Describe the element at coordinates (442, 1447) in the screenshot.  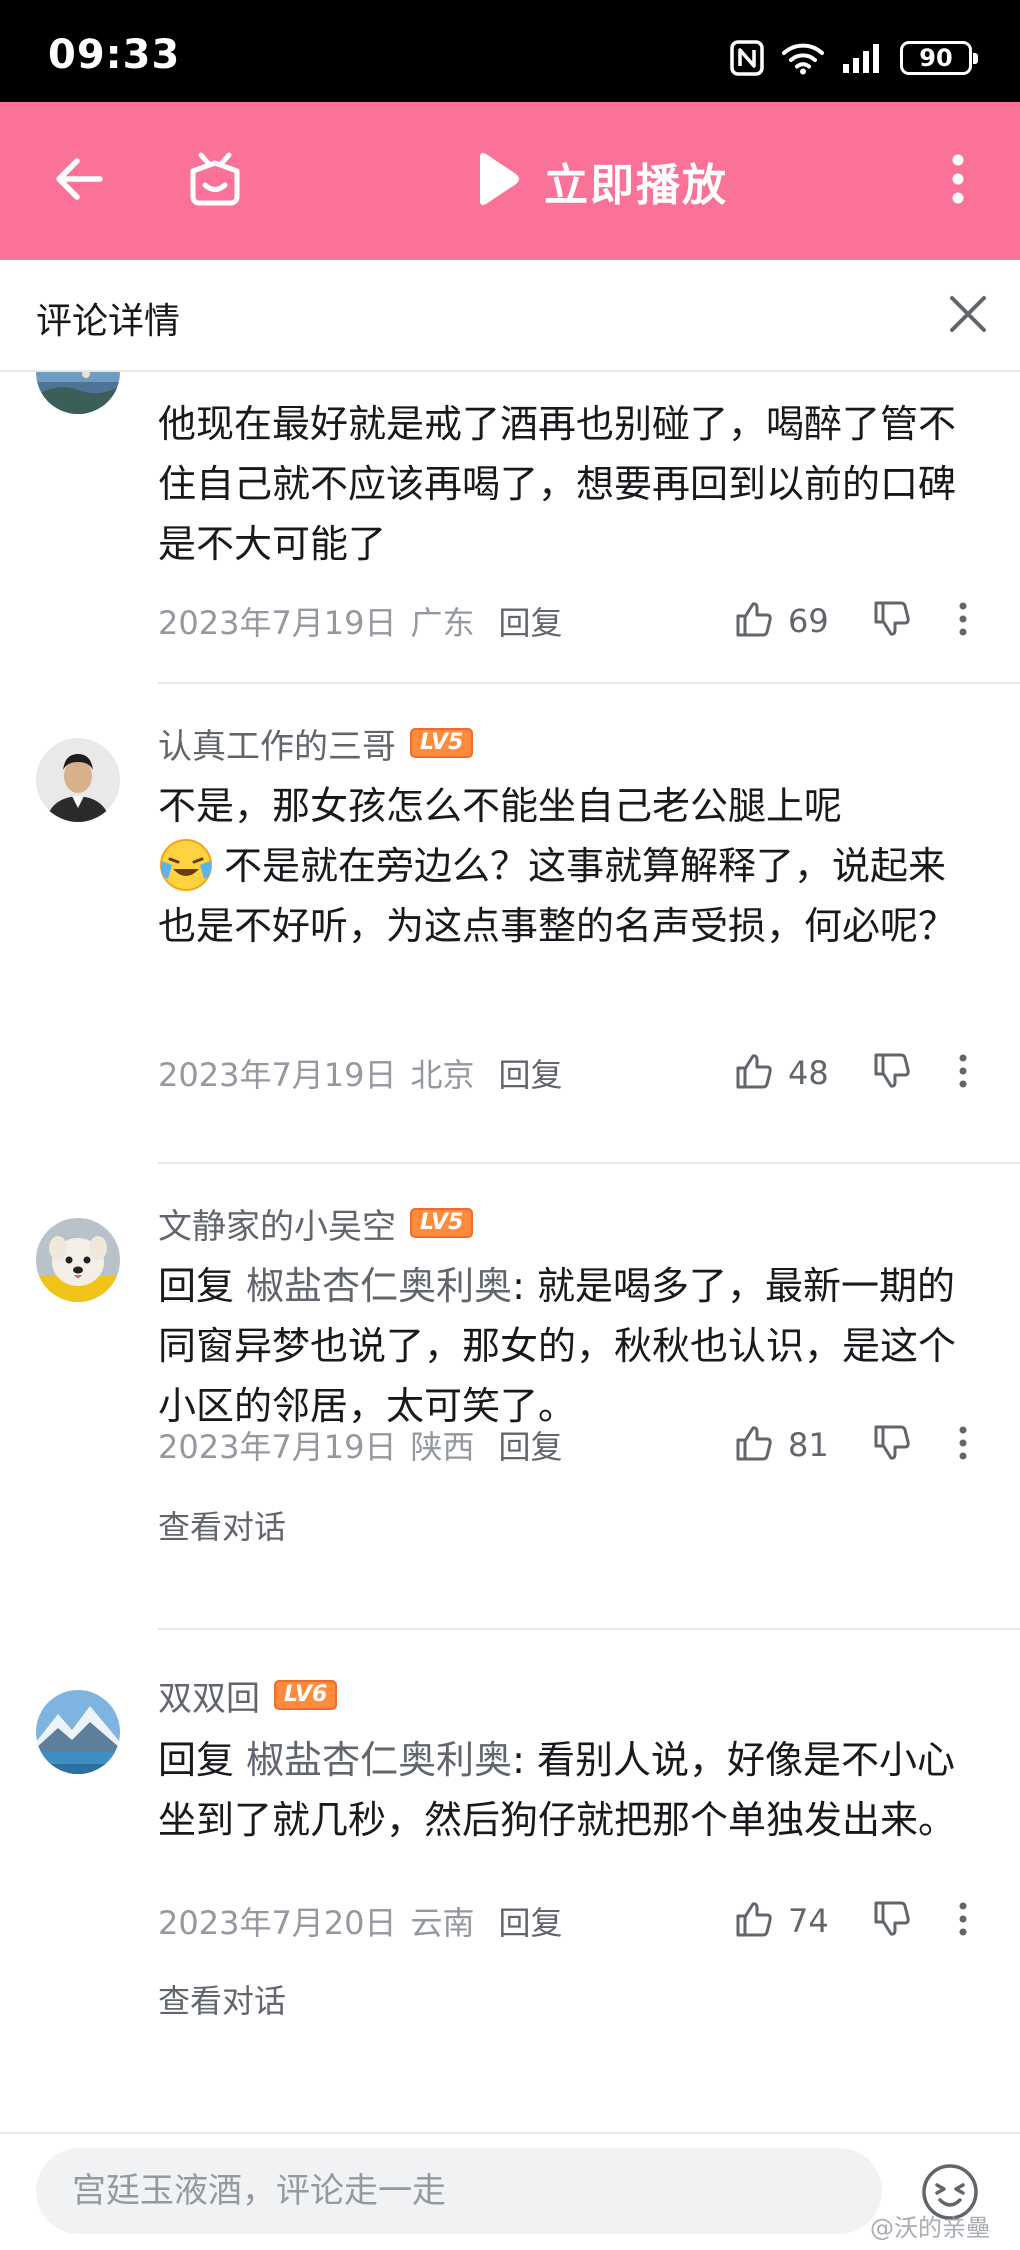
I see `comment-location: 陕西` at that location.